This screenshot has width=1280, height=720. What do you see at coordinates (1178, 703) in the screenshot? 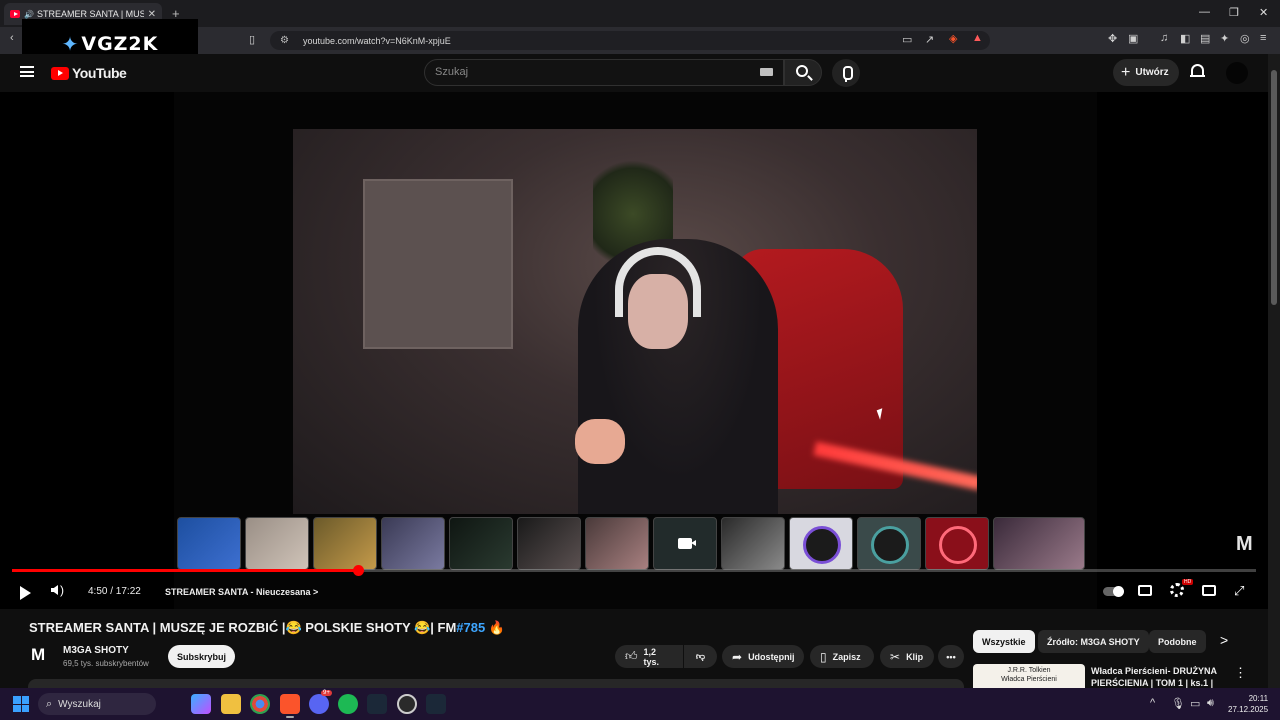
I see `microphone-tray-icon: 🎙︎` at bounding box center [1178, 703].